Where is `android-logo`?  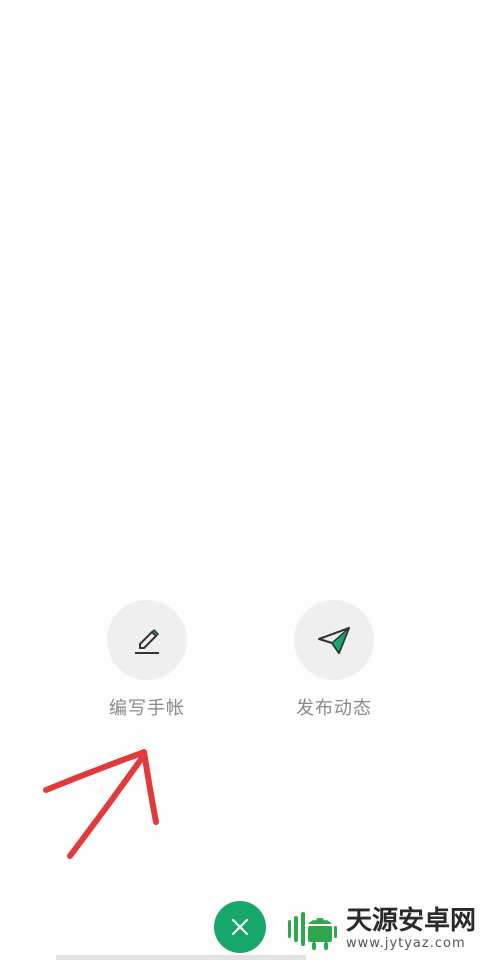 android-logo is located at coordinates (312, 931).